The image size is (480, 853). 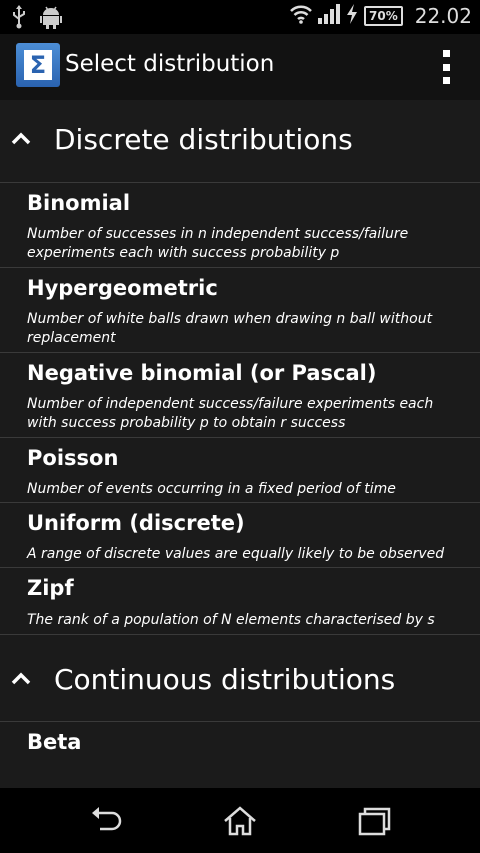 What do you see at coordinates (240, 634) in the screenshot?
I see `divider` at bounding box center [240, 634].